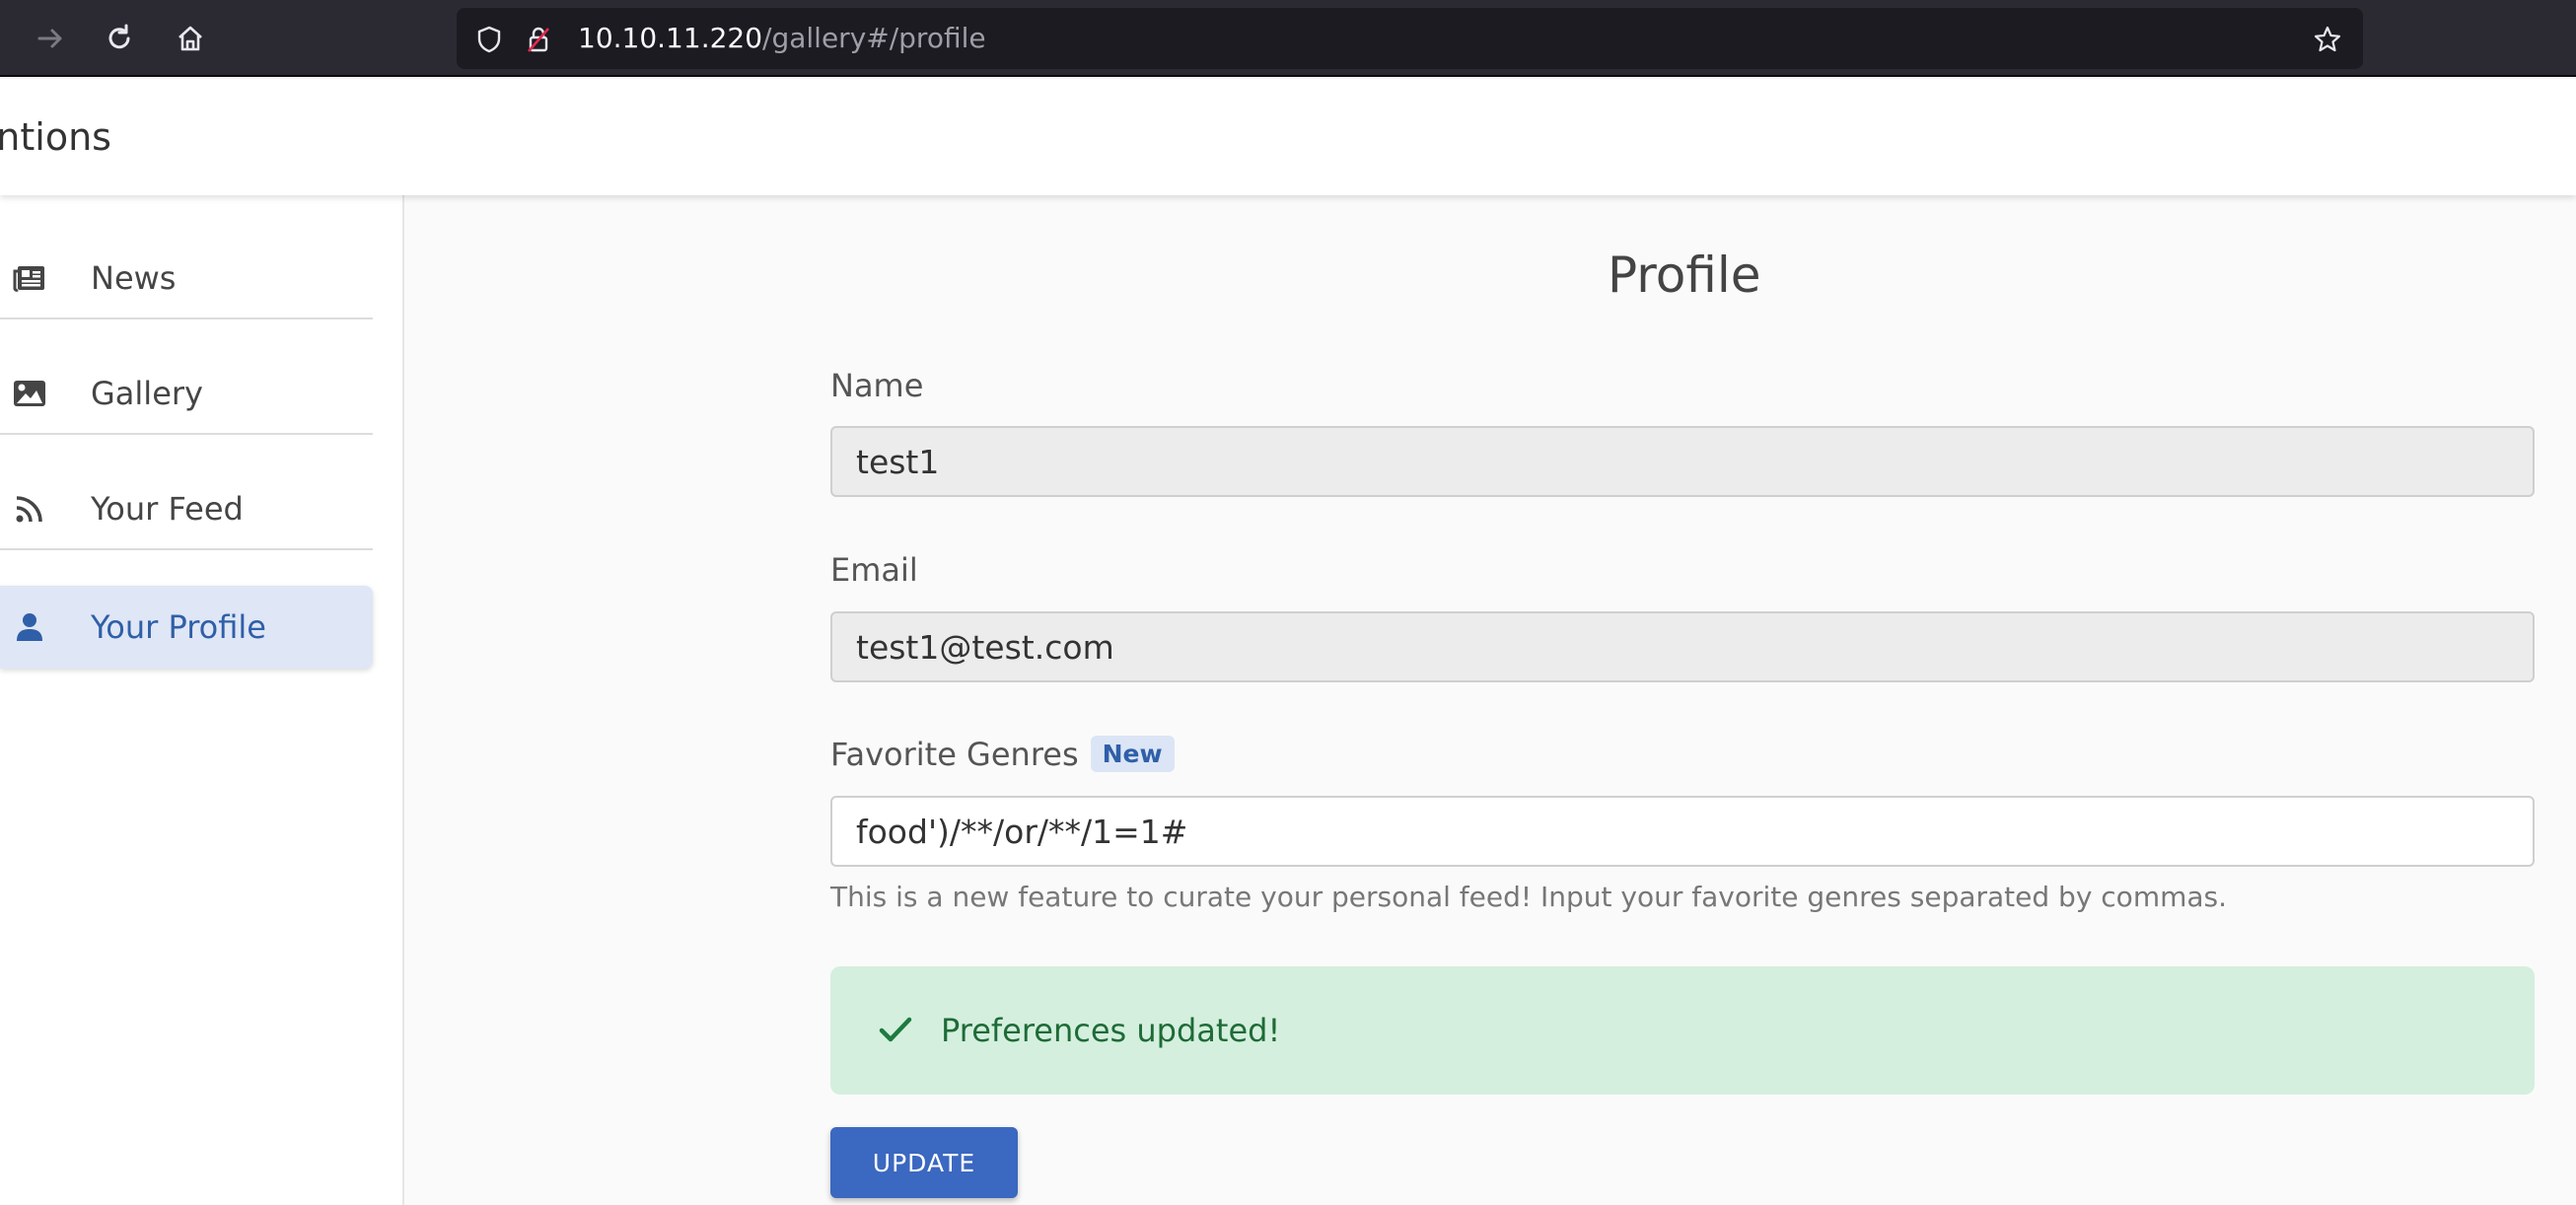 Image resolution: width=2576 pixels, height=1205 pixels. What do you see at coordinates (29, 393) in the screenshot?
I see `image-icon` at bounding box center [29, 393].